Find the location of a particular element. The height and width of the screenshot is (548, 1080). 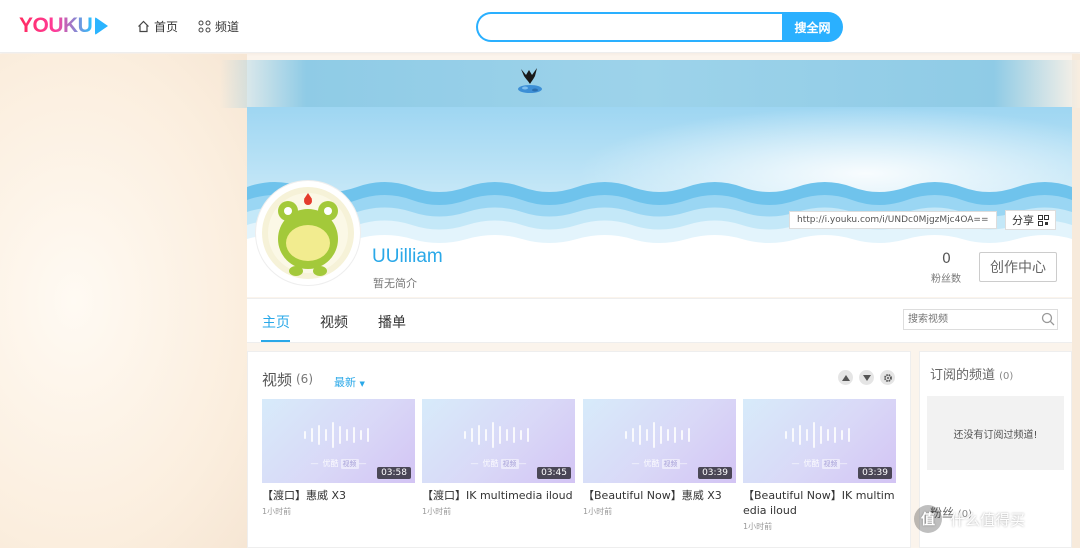

search-input is located at coordinates (629, 27).